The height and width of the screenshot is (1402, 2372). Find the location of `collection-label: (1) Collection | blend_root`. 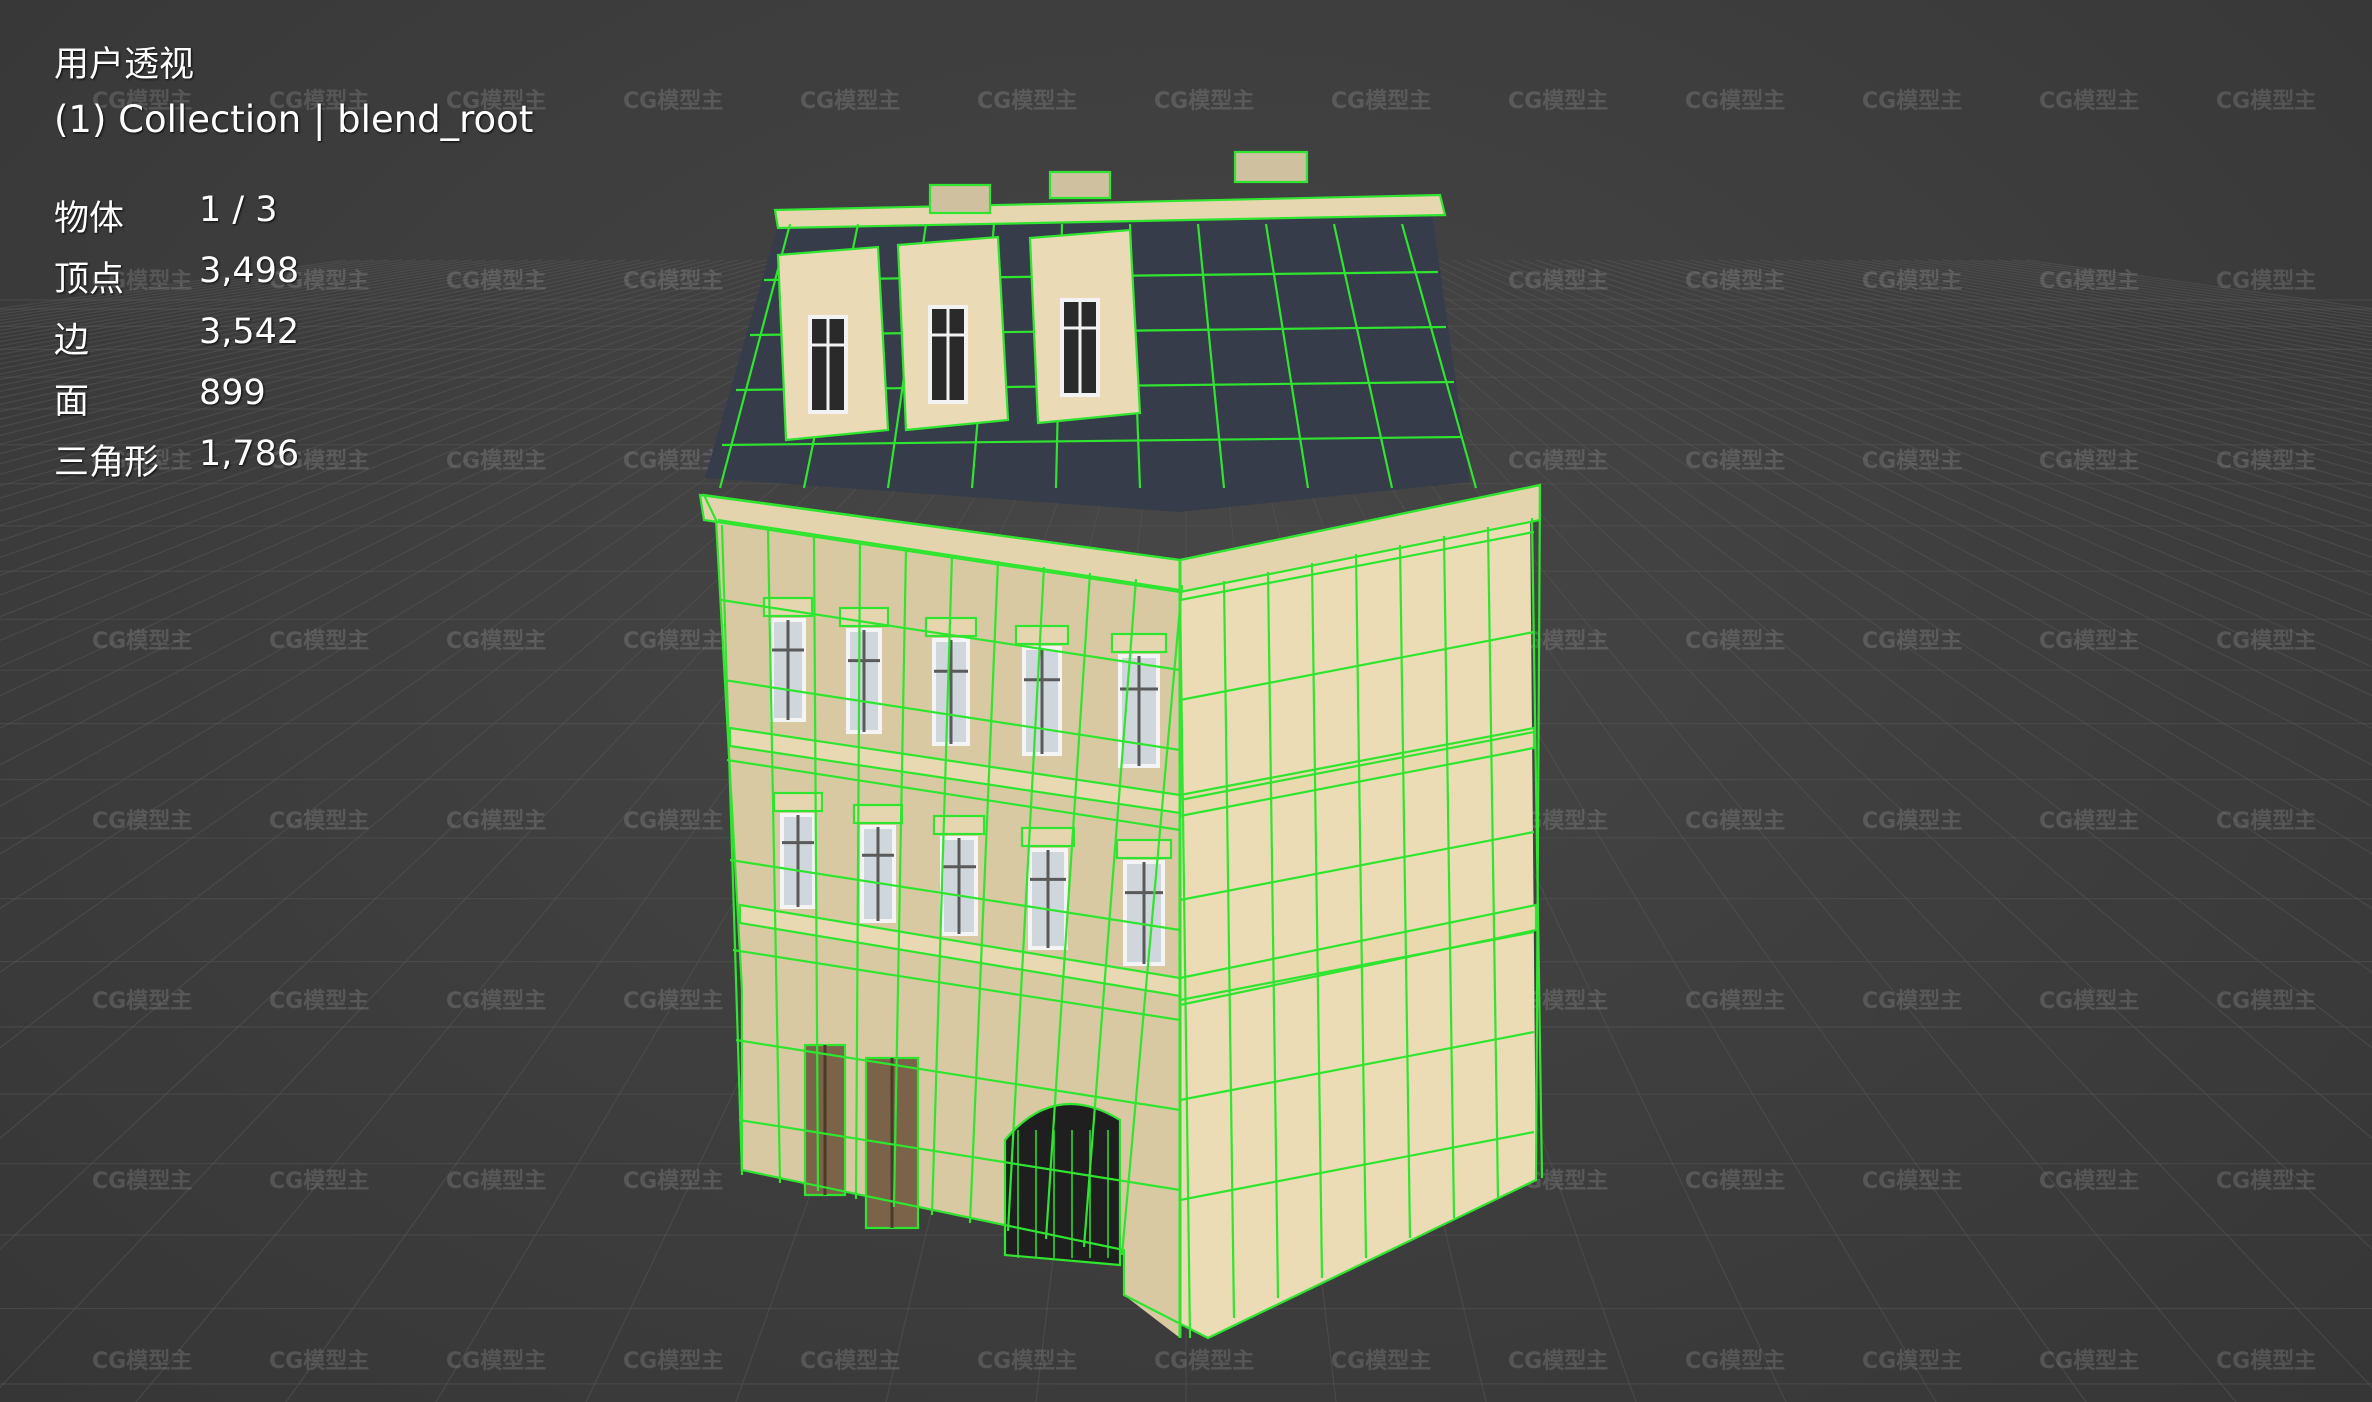

collection-label: (1) Collection | blend_root is located at coordinates (294, 119).